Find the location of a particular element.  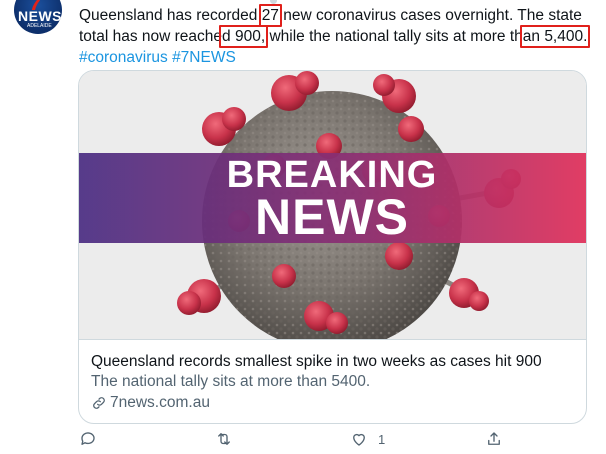

reply-button is located at coordinates (88, 439).